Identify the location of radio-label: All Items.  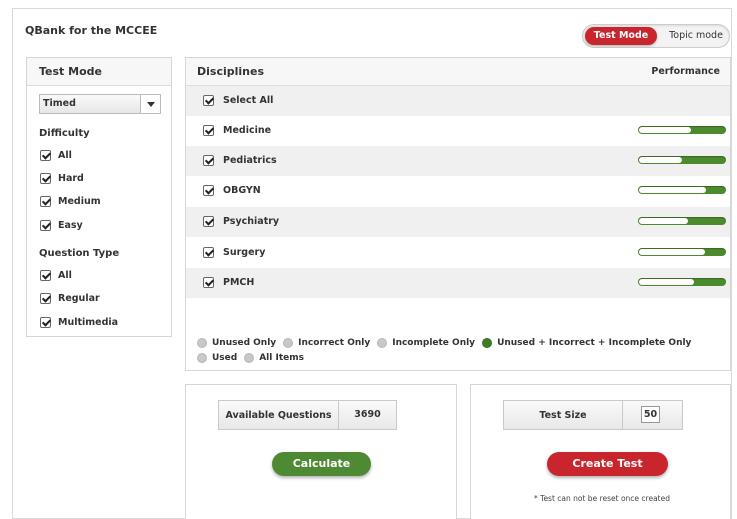
(281, 358).